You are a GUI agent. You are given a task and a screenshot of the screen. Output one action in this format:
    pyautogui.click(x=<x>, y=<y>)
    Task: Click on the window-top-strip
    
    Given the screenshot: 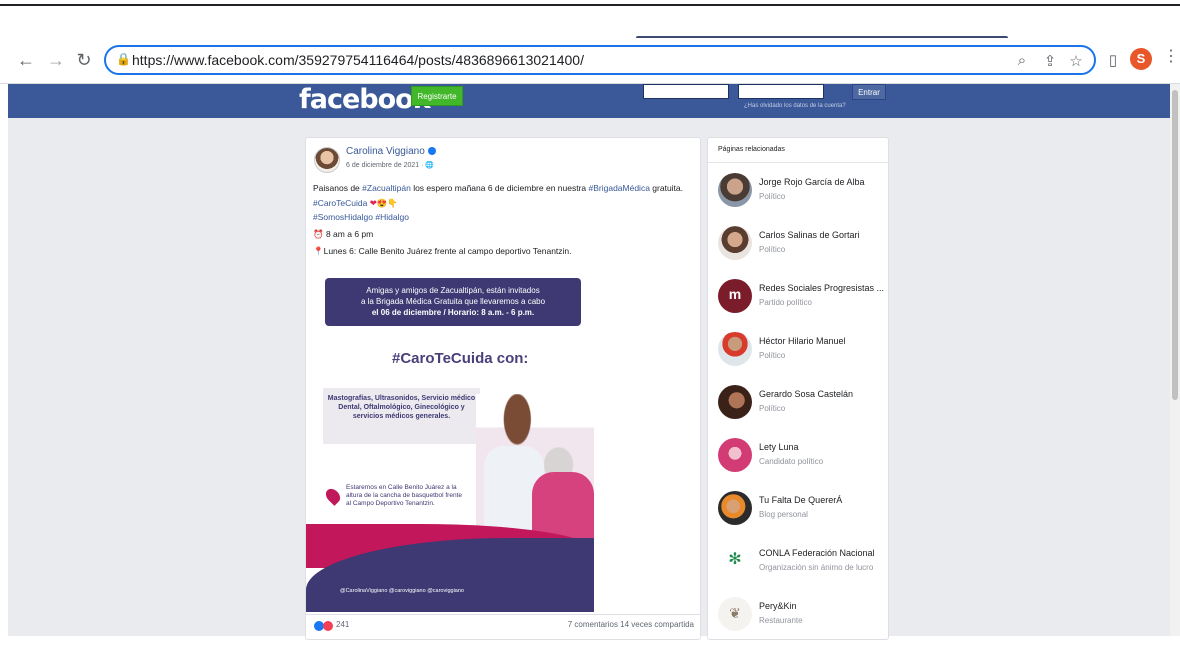 What is the action you would take?
    pyautogui.click(x=590, y=19)
    